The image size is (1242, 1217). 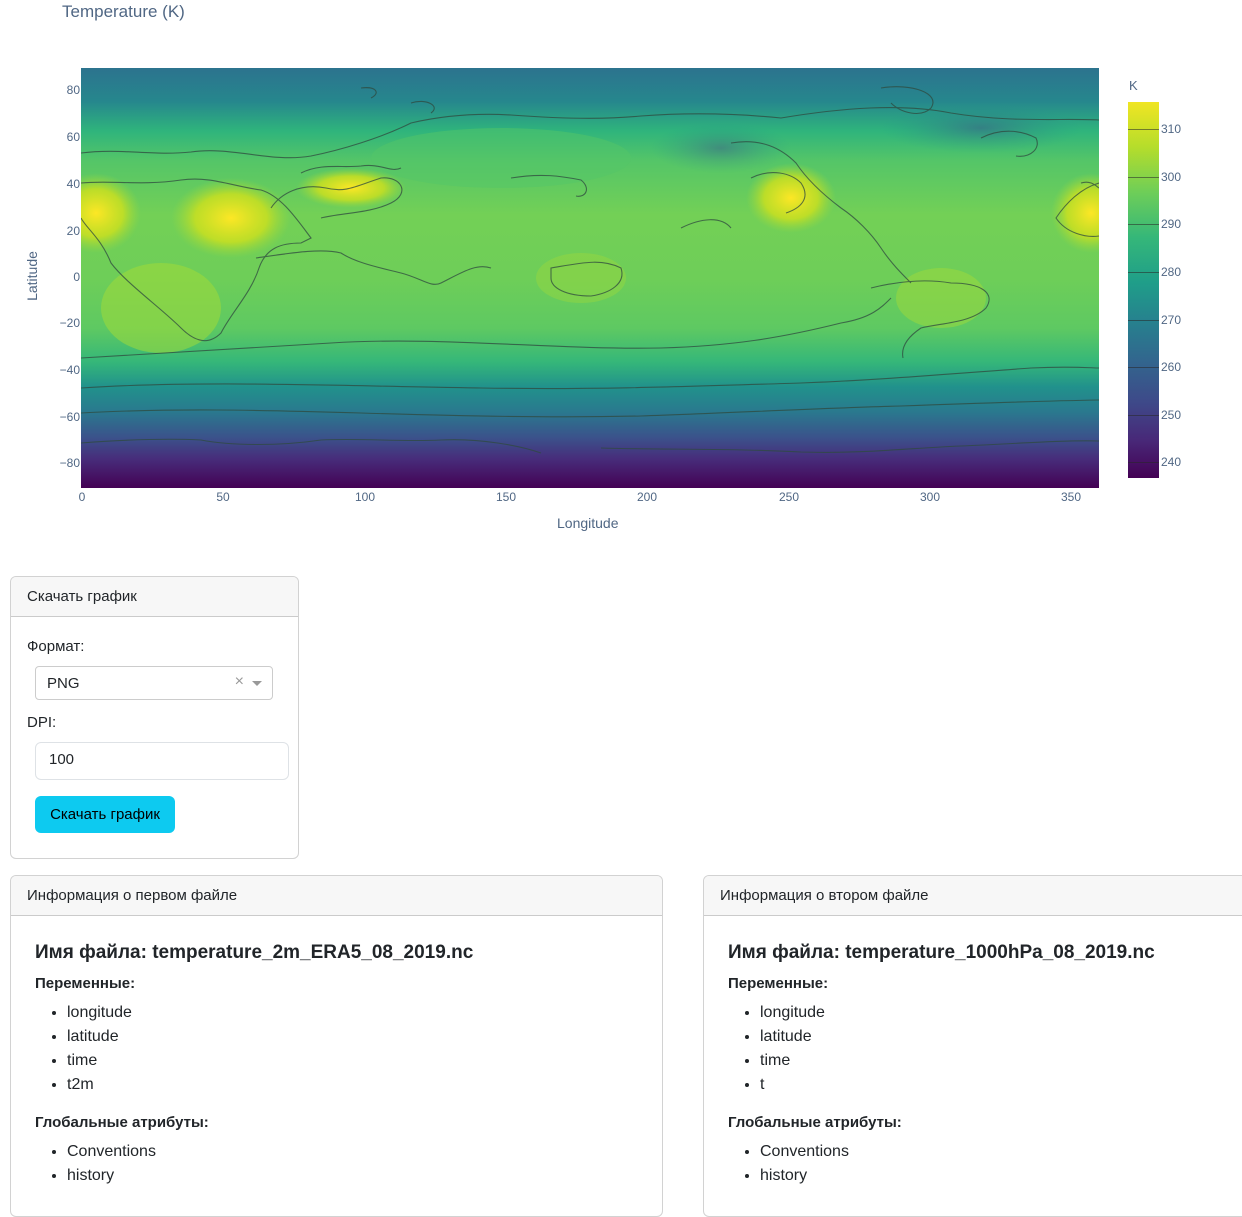 I want to click on colorbar-tick: 260, so click(x=1171, y=367).